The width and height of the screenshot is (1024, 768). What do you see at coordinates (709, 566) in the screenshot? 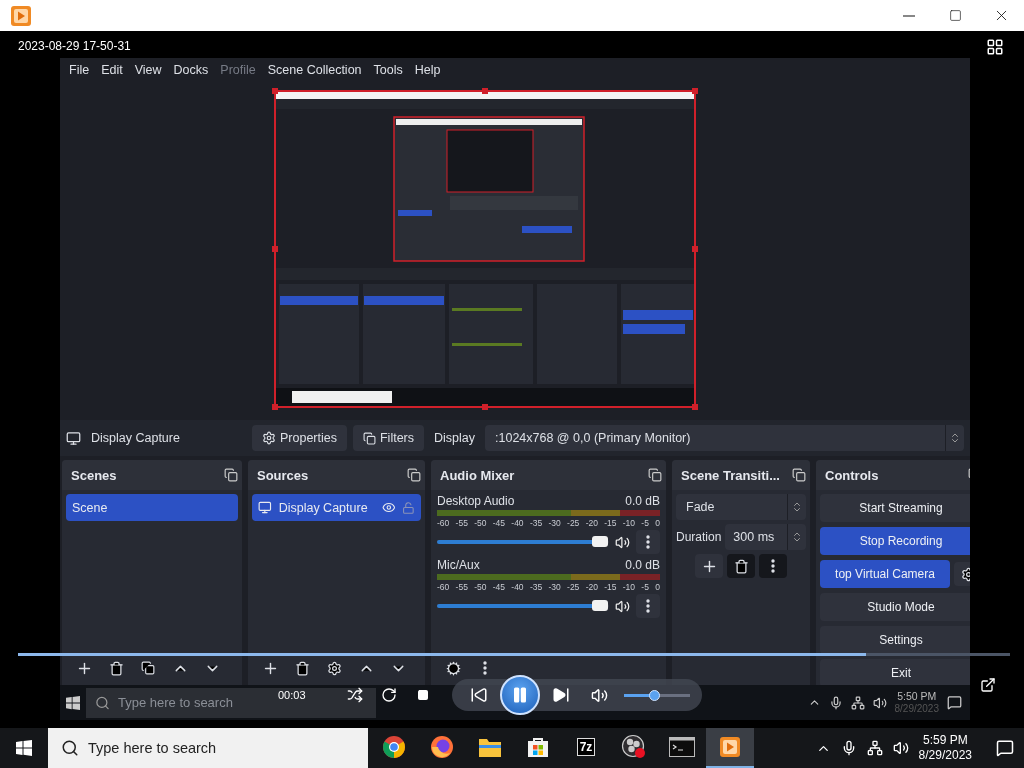
I see `add-button` at bounding box center [709, 566].